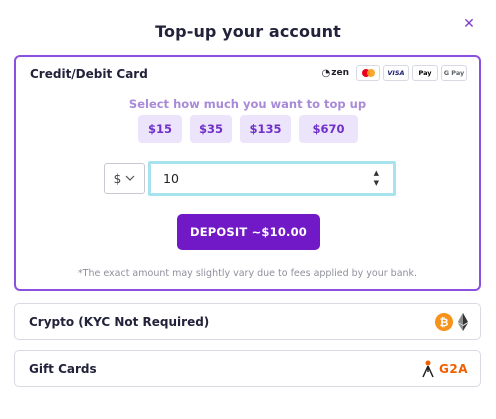 Image resolution: width=496 pixels, height=419 pixels. What do you see at coordinates (428, 369) in the screenshot?
I see `g2a-figure-icon` at bounding box center [428, 369].